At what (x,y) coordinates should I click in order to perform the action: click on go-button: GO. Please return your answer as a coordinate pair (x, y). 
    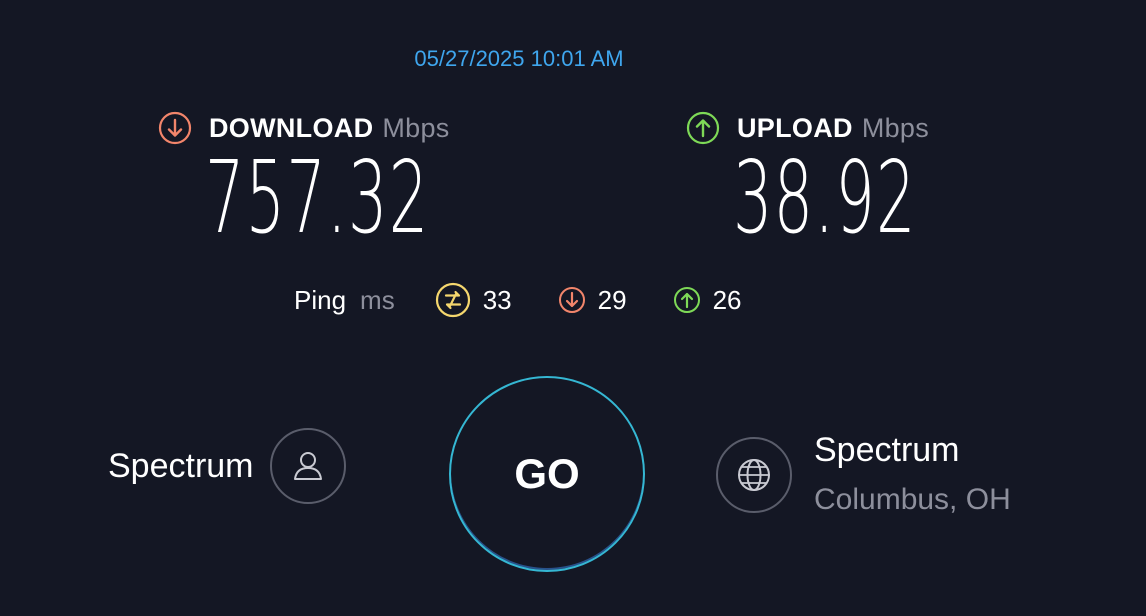
    Looking at the image, I should click on (547, 474).